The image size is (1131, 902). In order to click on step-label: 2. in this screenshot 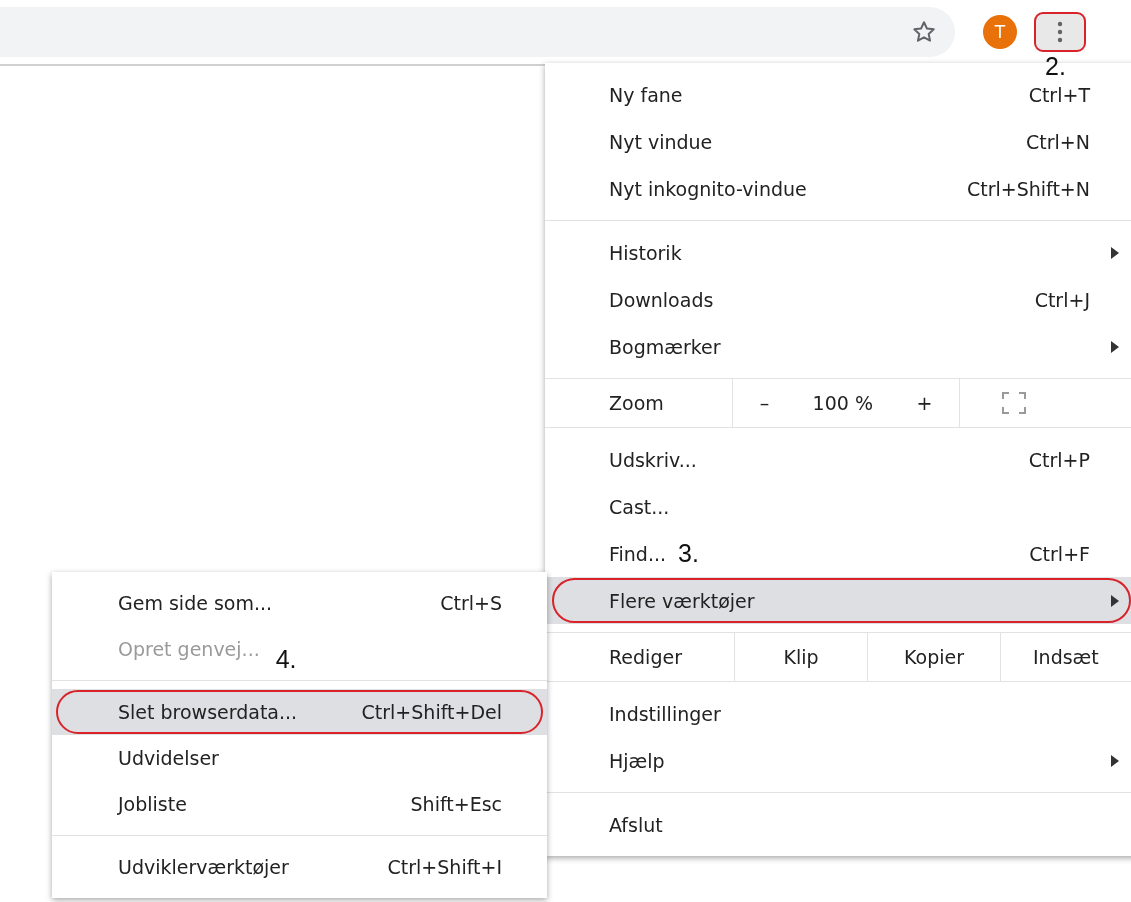, I will do `click(1055, 66)`.